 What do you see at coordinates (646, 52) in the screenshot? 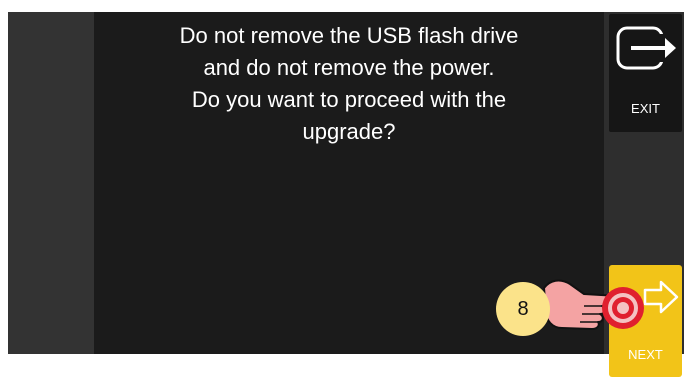
I see `exit-arrow-icon` at bounding box center [646, 52].